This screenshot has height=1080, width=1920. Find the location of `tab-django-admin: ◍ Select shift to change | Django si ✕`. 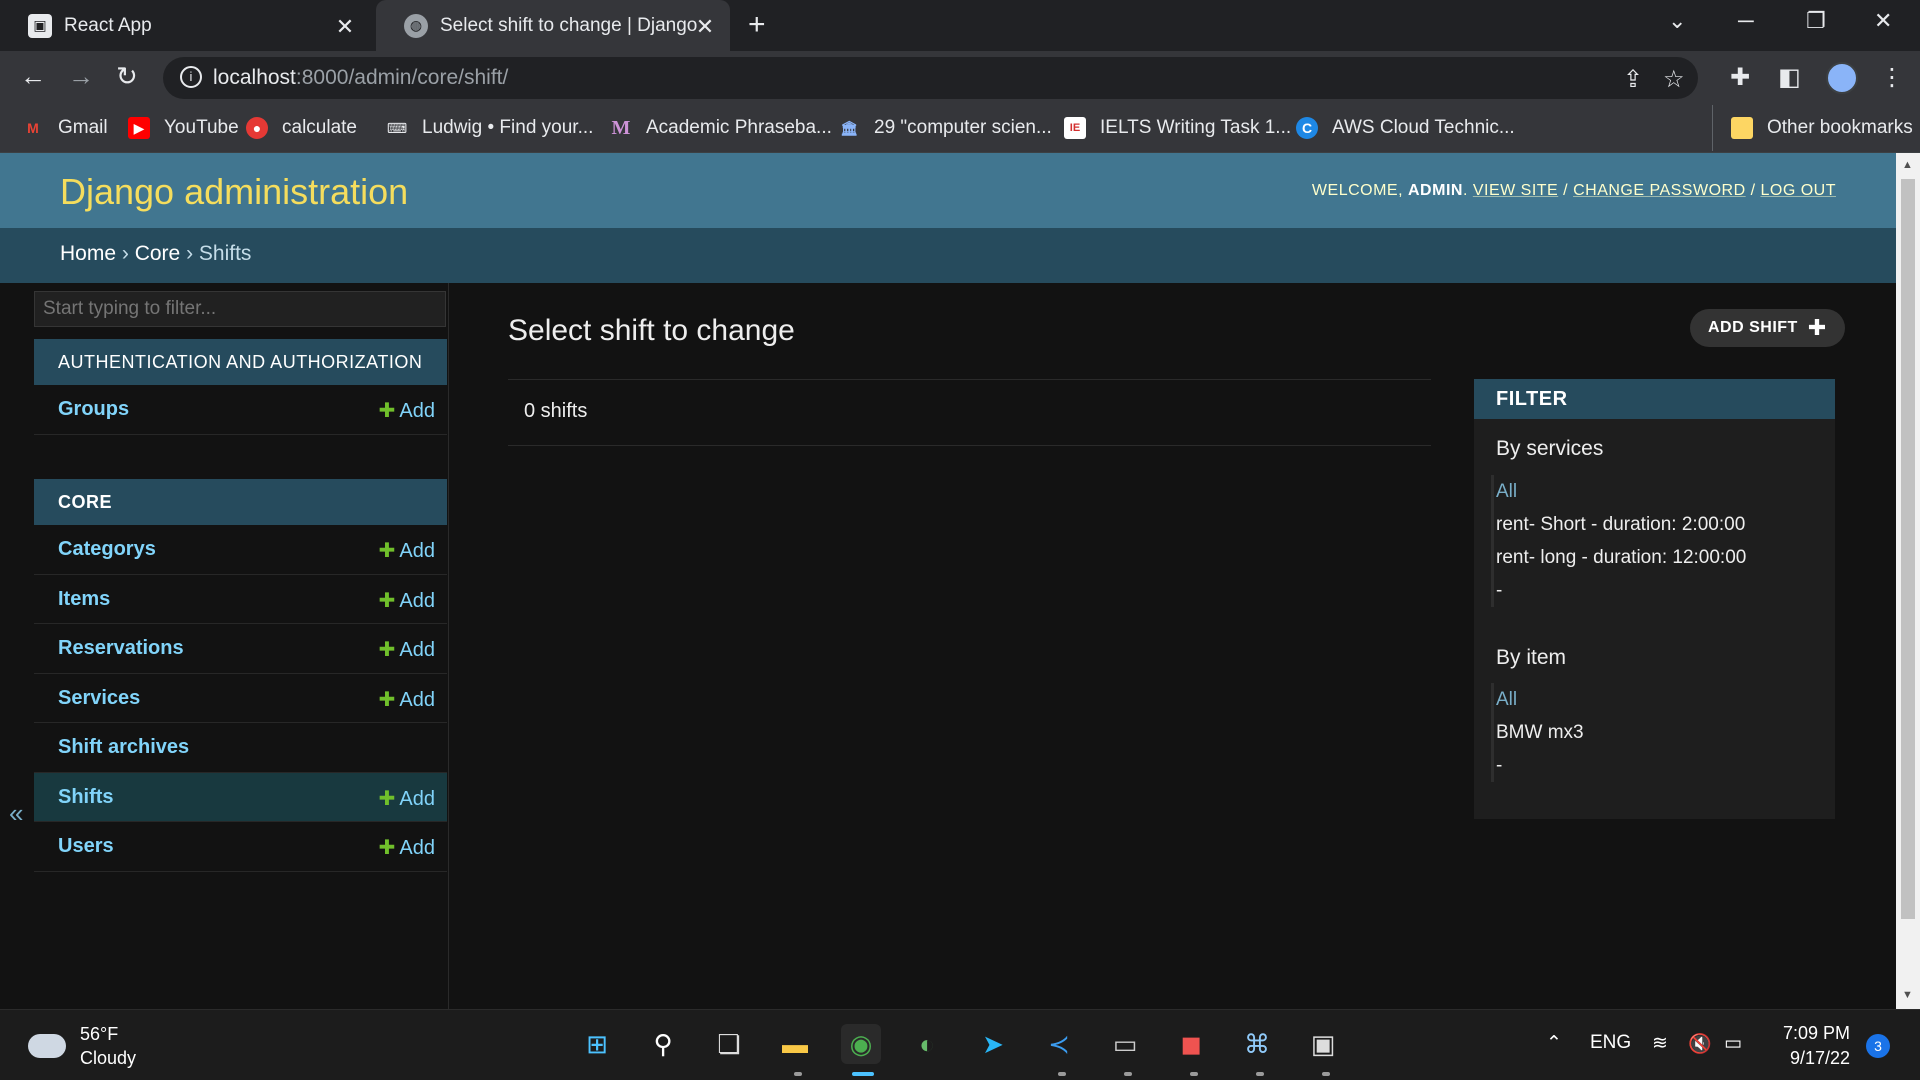

tab-django-admin: ◍ Select shift to change | Django si ✕ is located at coordinates (553, 25).